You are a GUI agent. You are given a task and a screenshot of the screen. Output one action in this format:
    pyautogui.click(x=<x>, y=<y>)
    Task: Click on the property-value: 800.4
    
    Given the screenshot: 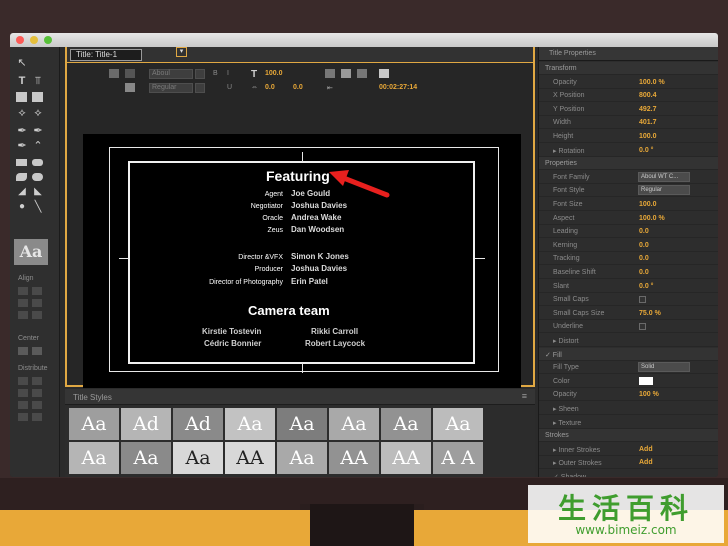 What is the action you would take?
    pyautogui.click(x=648, y=95)
    